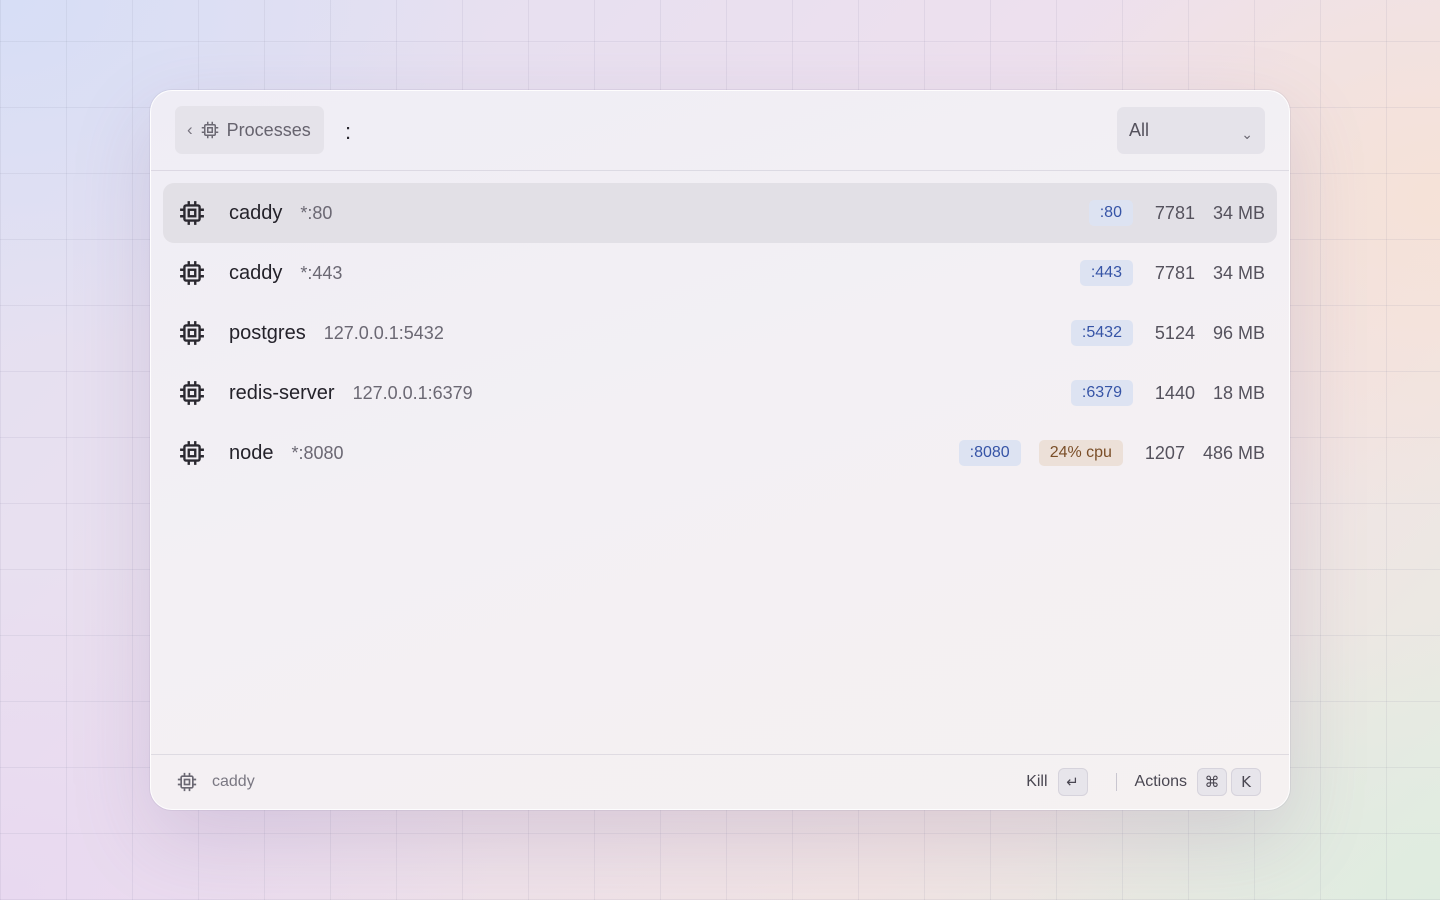  Describe the element at coordinates (317, 452) in the screenshot. I see `process-address: *:8080` at that location.